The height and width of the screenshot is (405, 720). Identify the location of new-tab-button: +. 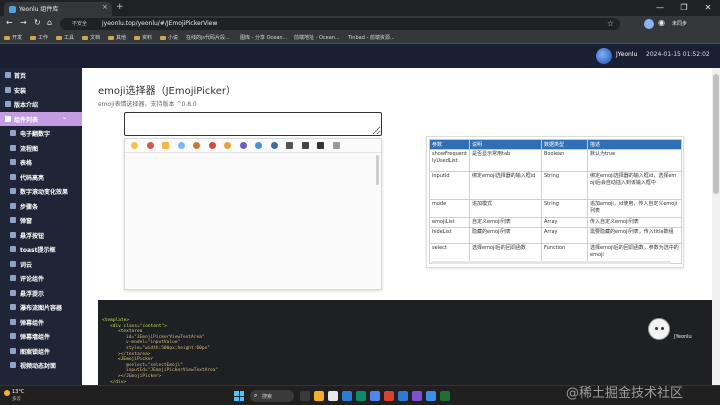
(120, 7).